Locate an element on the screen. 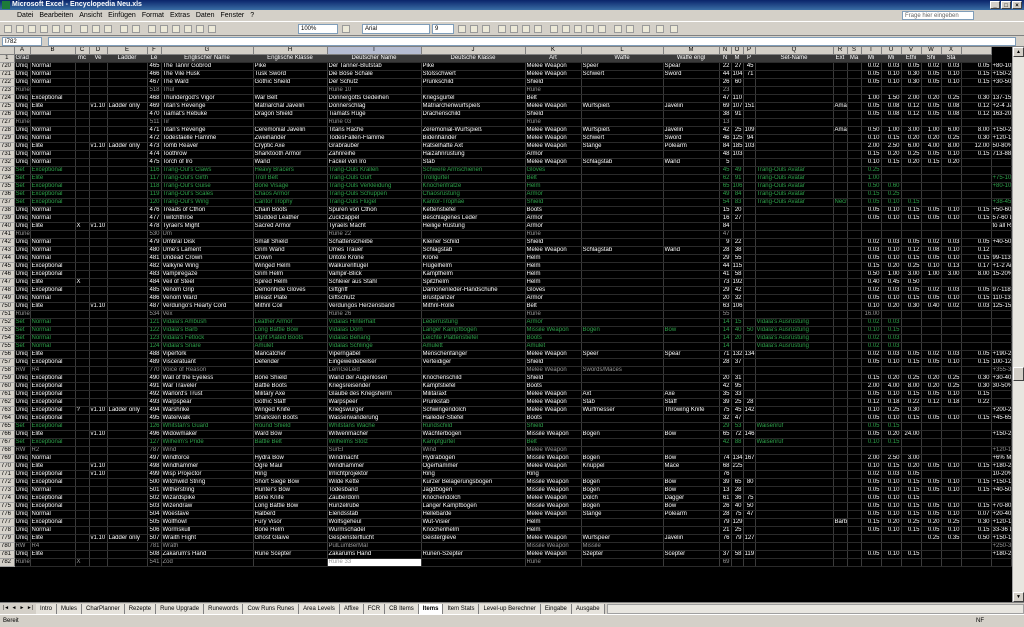  chart-wizard-icon is located at coordinates (200, 29).